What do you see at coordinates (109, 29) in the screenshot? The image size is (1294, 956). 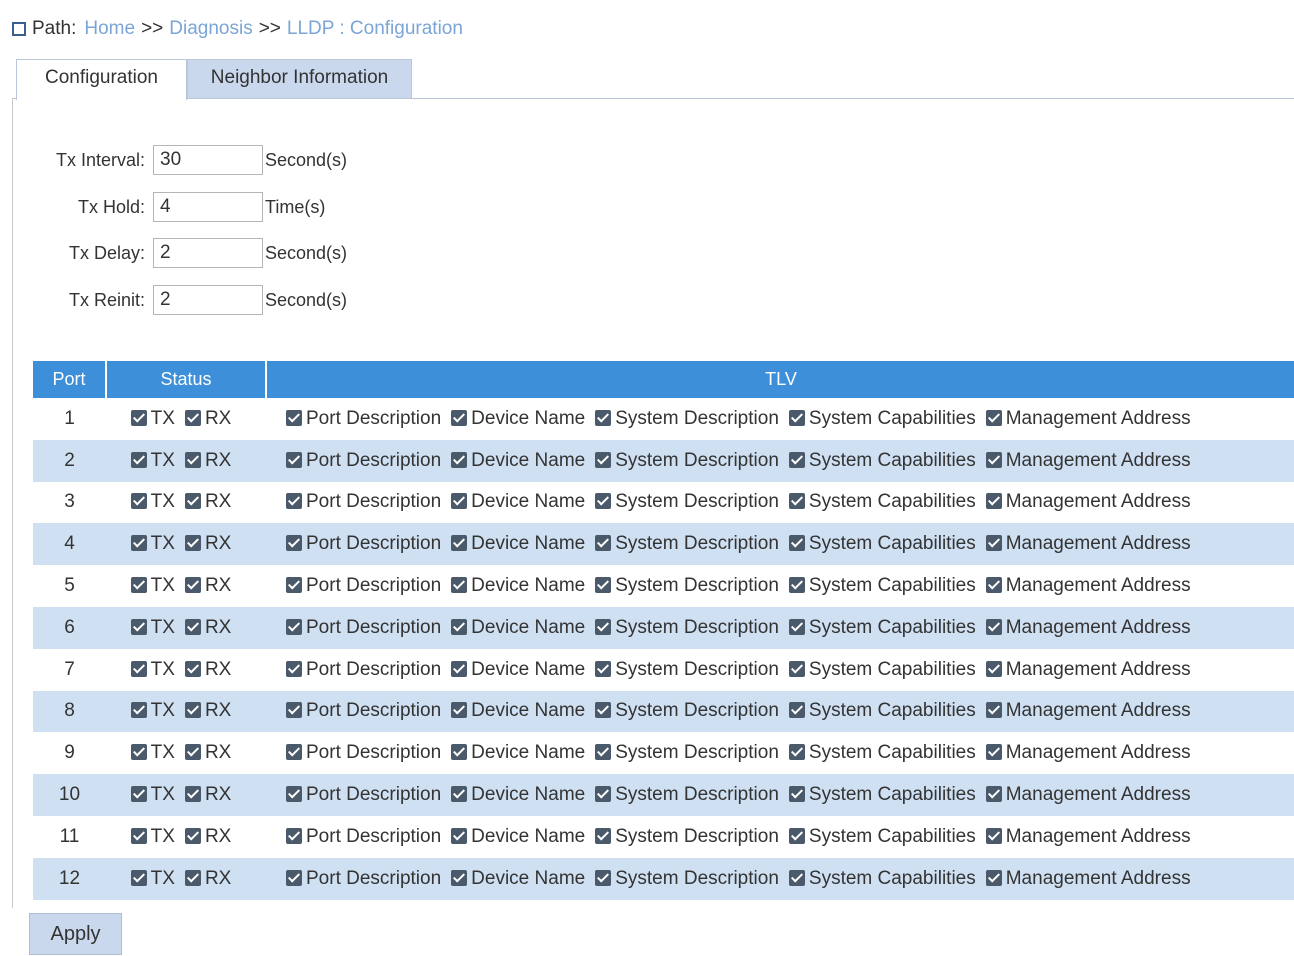 I see `breadcrumb-home: Home` at bounding box center [109, 29].